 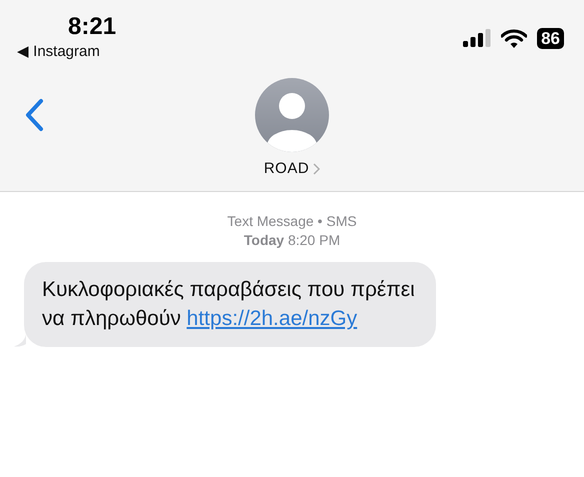 I want to click on status-time: 8:21, so click(x=92, y=27).